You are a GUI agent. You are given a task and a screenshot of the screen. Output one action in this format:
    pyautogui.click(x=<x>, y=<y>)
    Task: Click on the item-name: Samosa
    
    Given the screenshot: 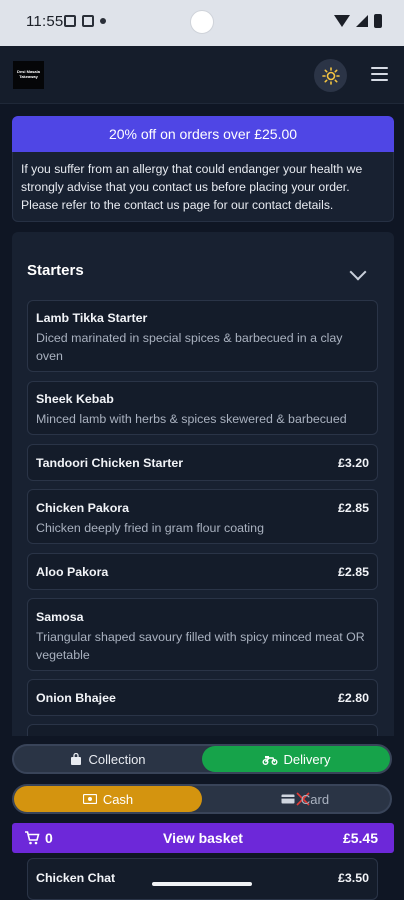 What is the action you would take?
    pyautogui.click(x=60, y=617)
    